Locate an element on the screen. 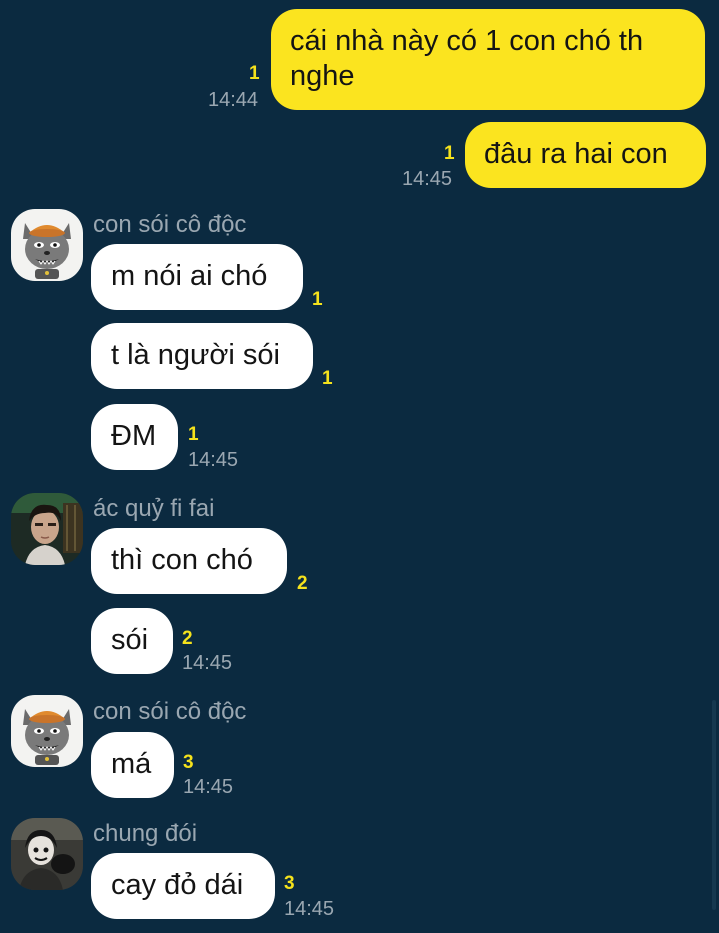  message-text: cay đỏ dái is located at coordinates (177, 885).